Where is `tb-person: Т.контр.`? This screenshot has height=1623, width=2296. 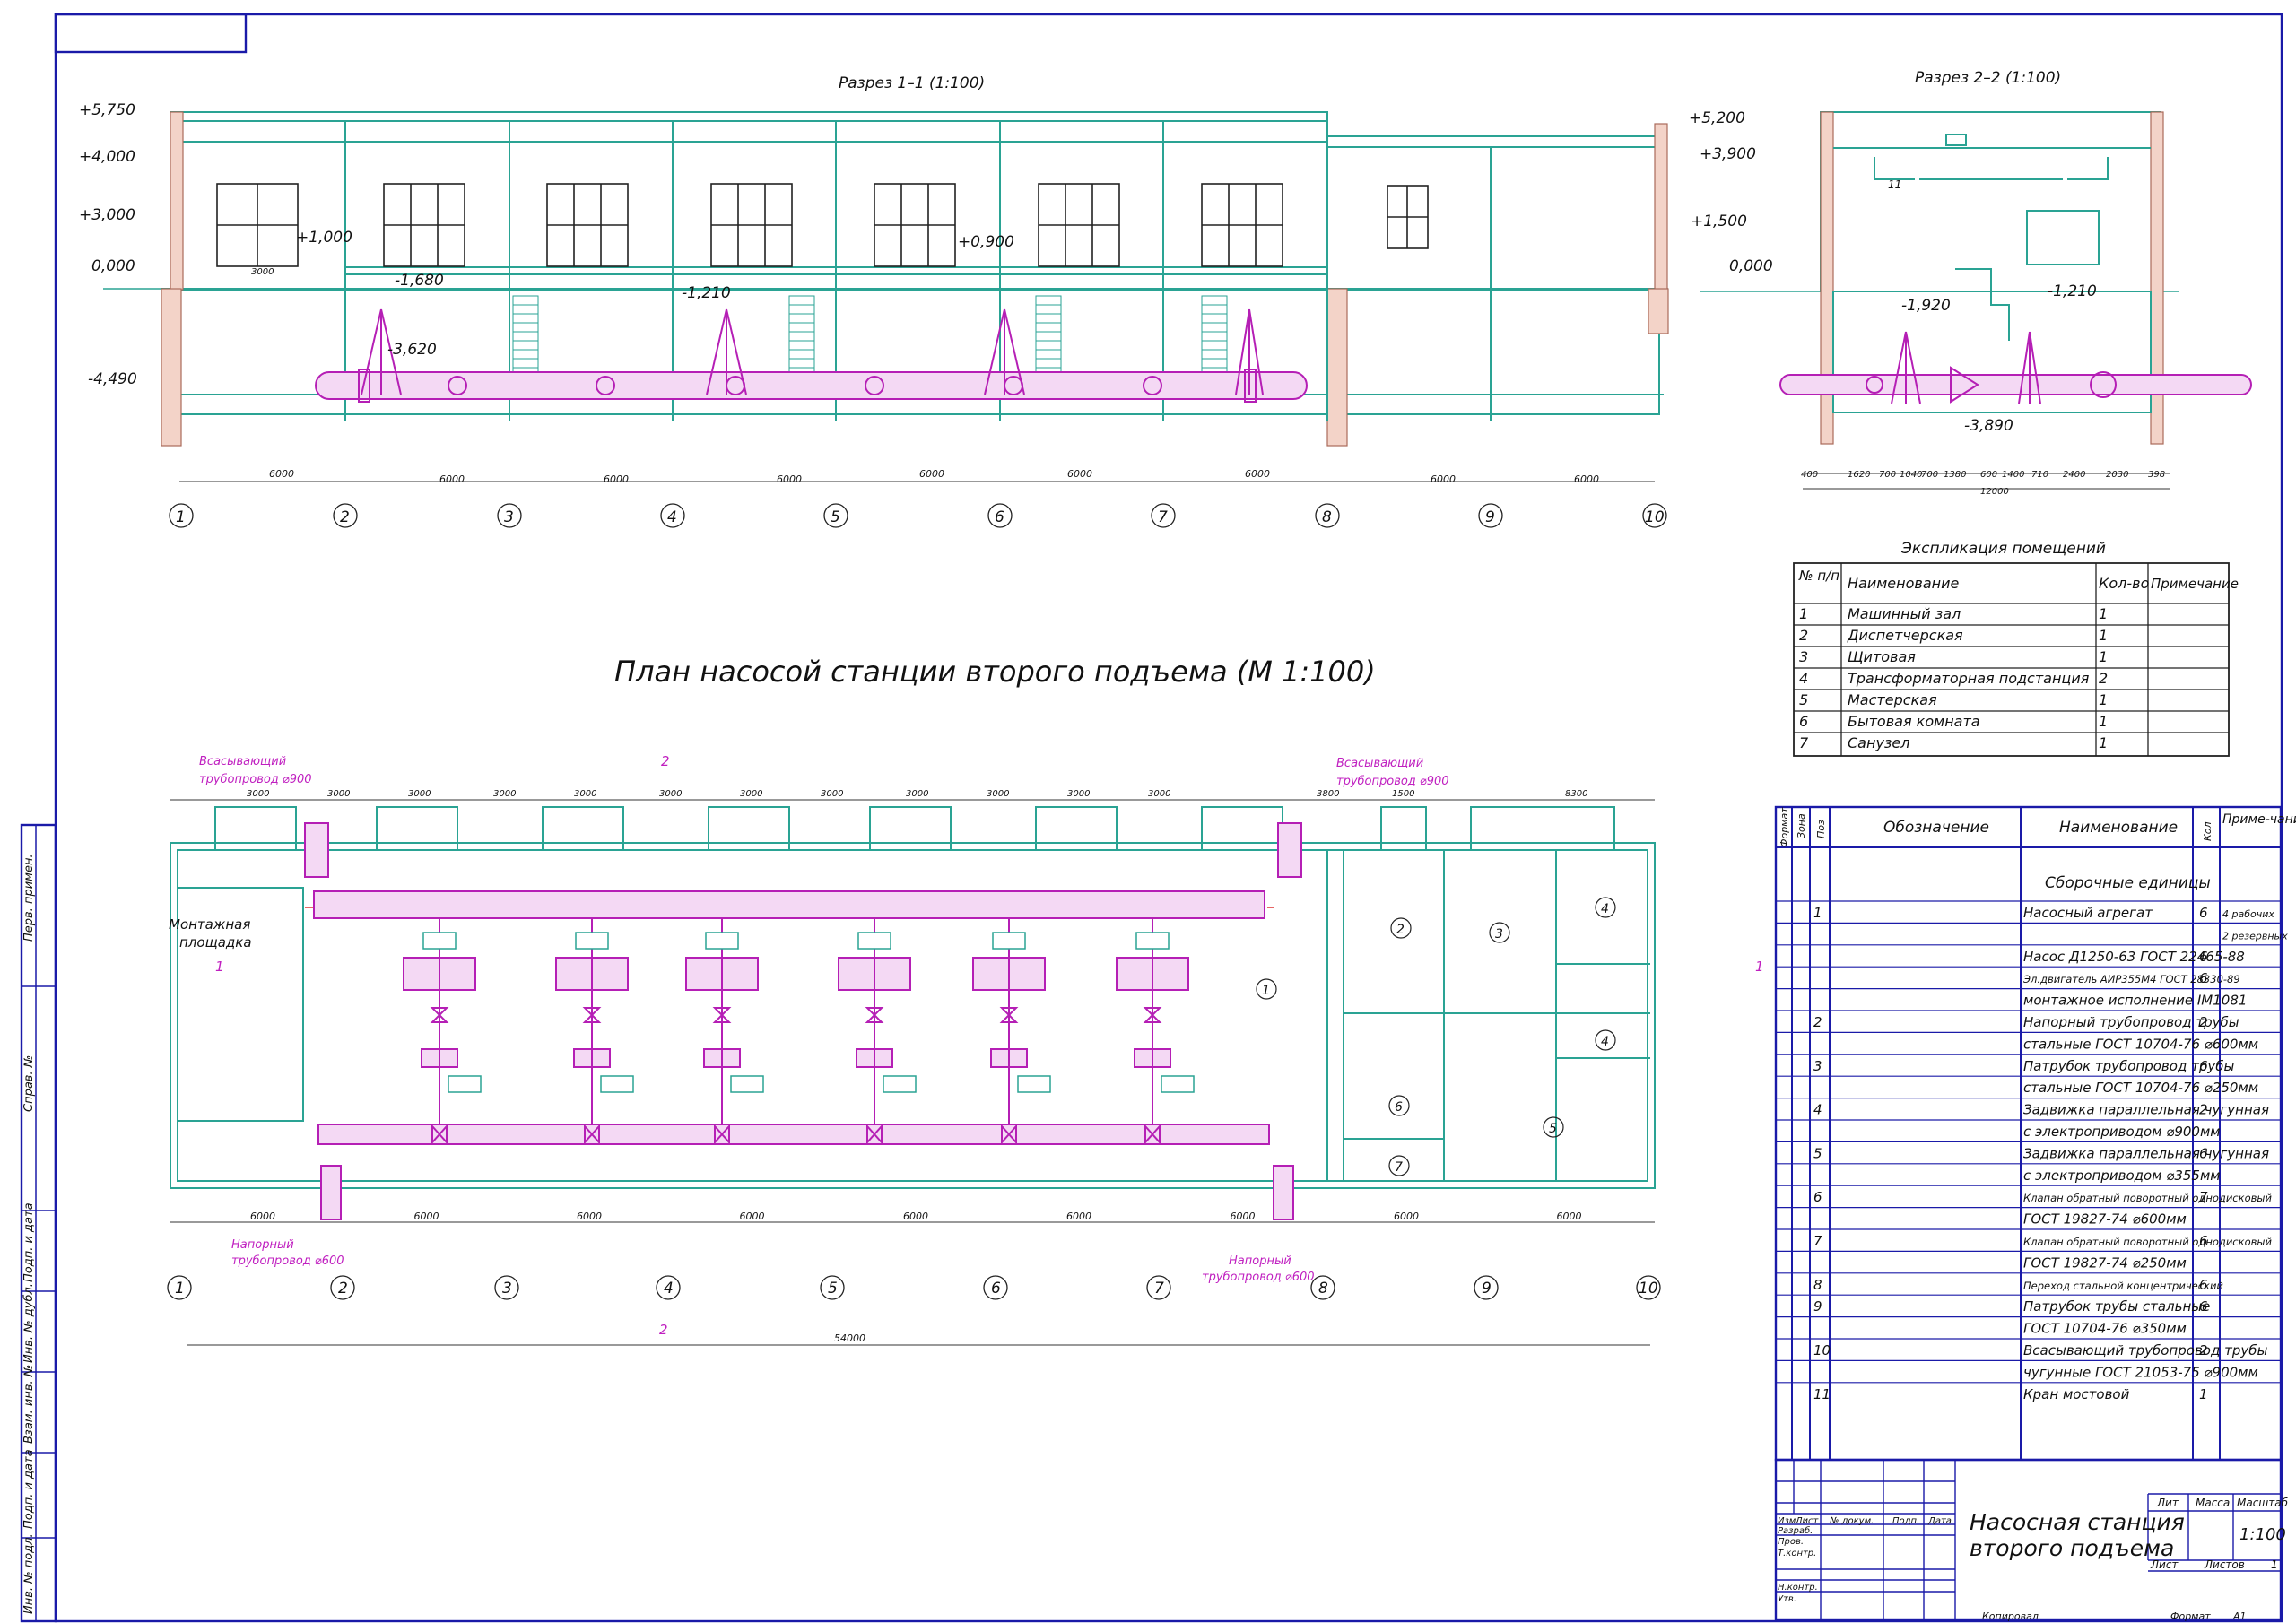
tb-person: Т.контр. is located at coordinates (1797, 1553).